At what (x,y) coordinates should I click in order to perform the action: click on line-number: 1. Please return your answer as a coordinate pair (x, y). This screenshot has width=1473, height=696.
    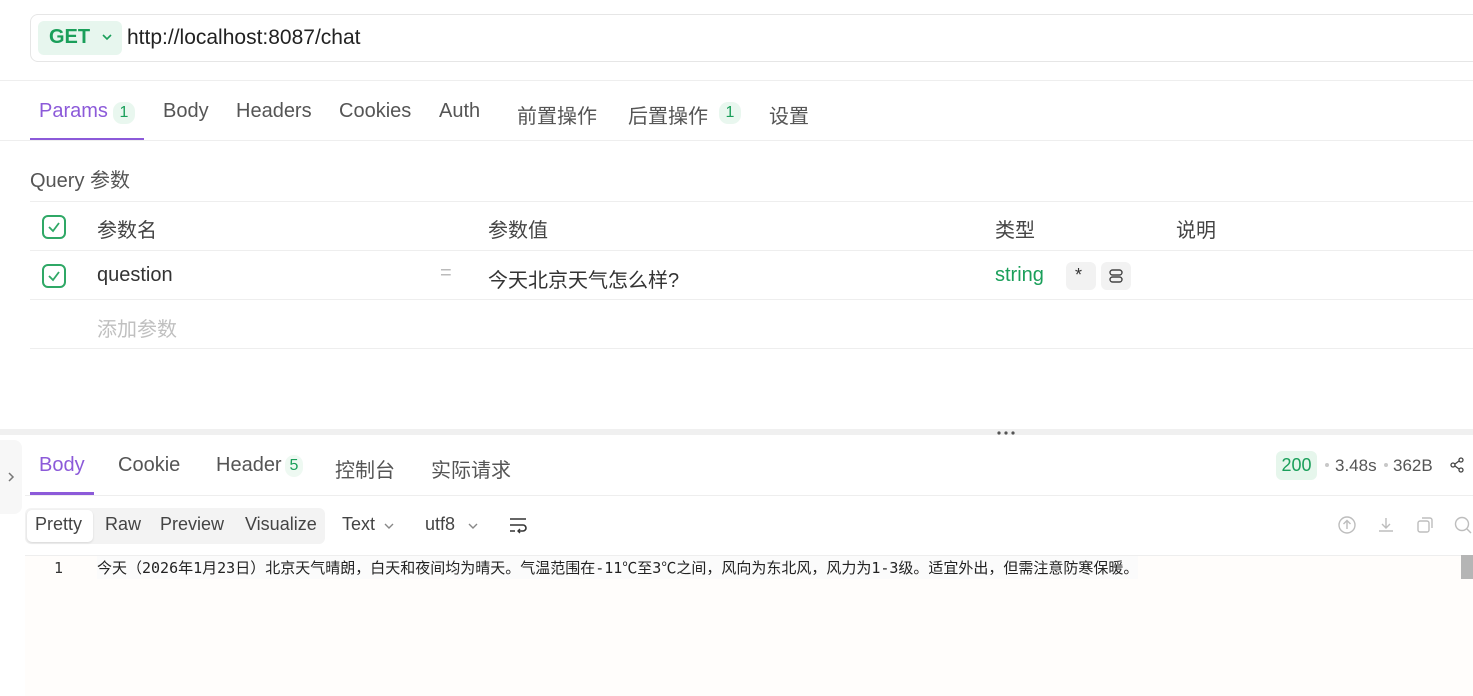
    Looking at the image, I should click on (59, 568).